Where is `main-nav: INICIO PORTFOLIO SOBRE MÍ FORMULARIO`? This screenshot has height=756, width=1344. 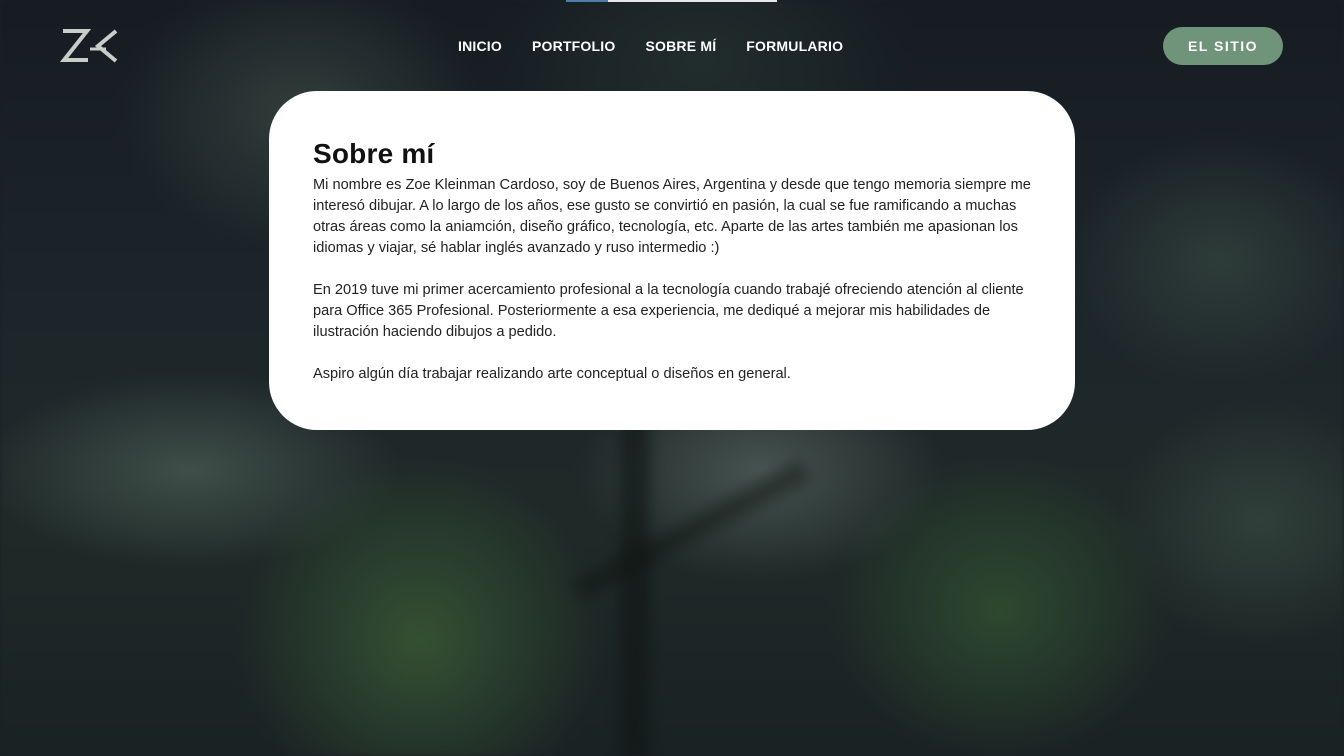
main-nav: INICIO PORTFOLIO SOBRE MÍ FORMULARIO is located at coordinates (665, 46).